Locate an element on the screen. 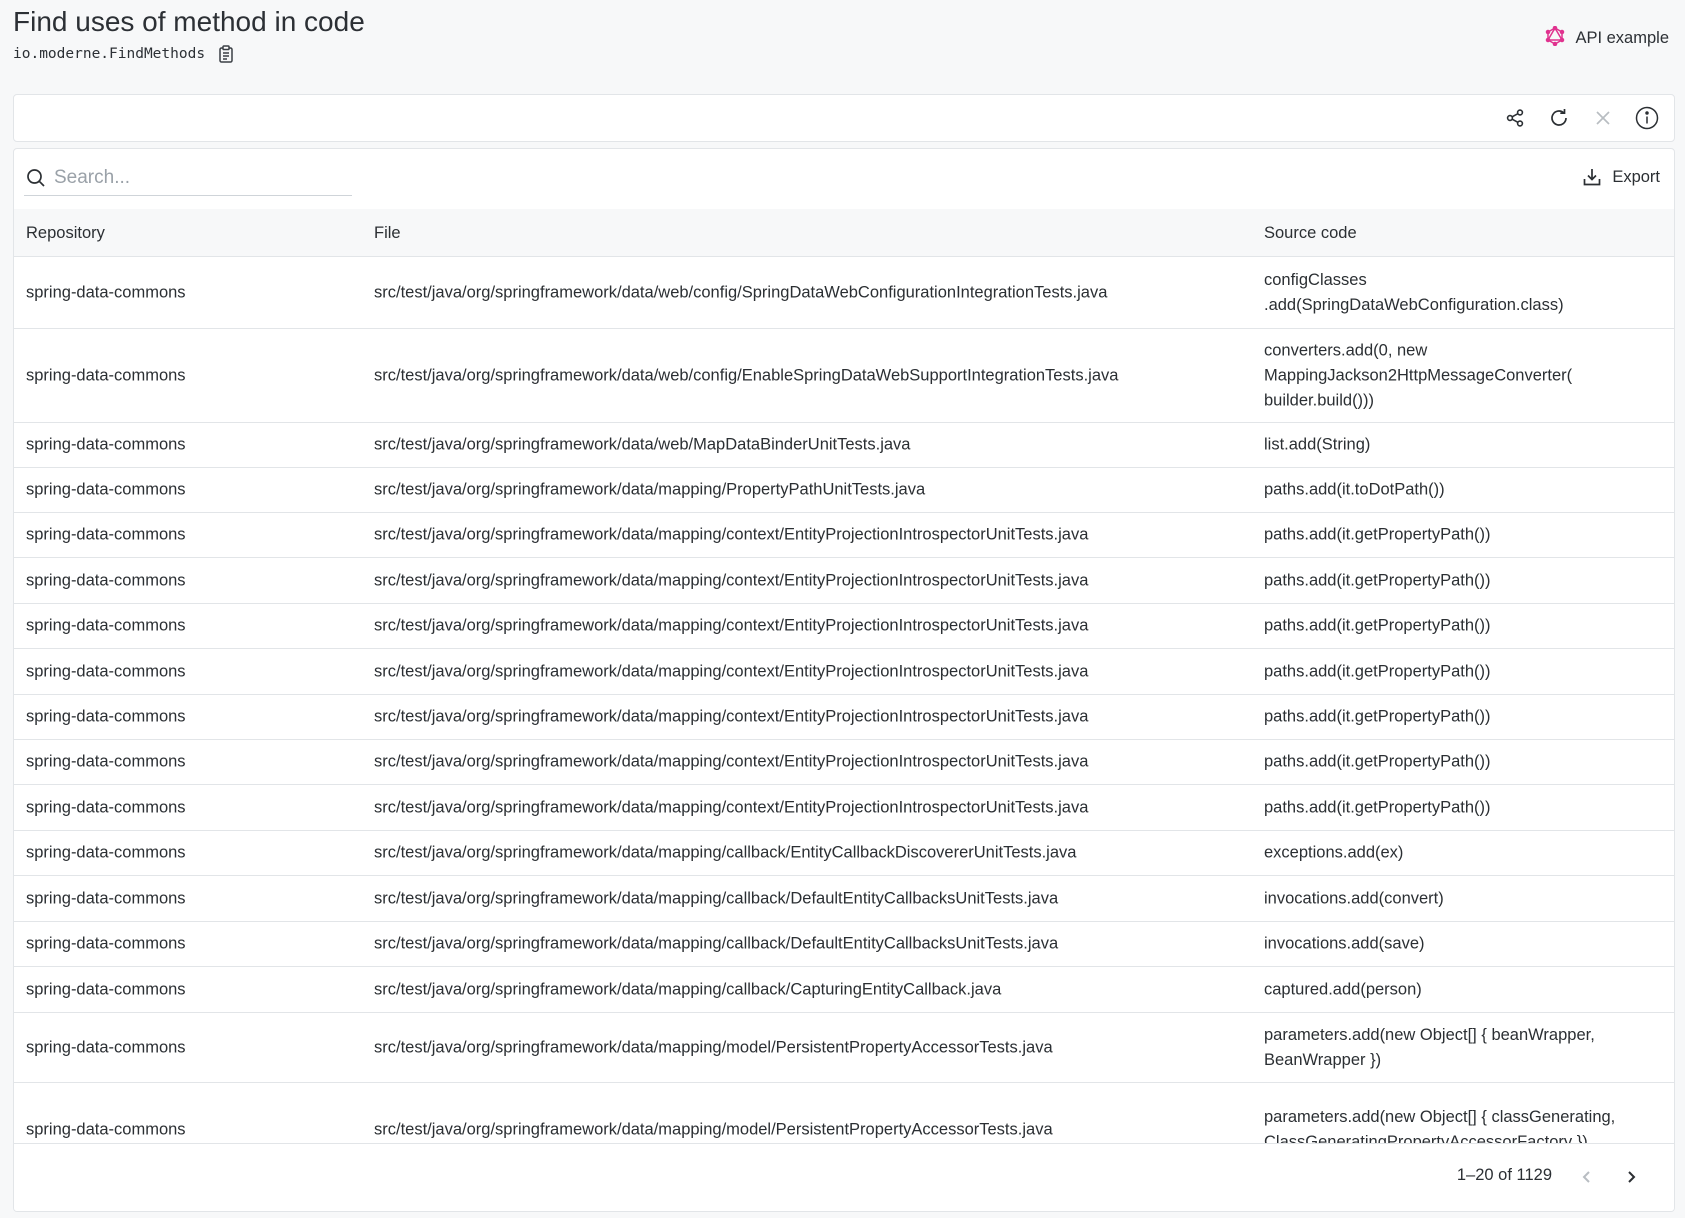 Image resolution: width=1685 pixels, height=1218 pixels. chevron-right-icon is located at coordinates (1632, 1177).